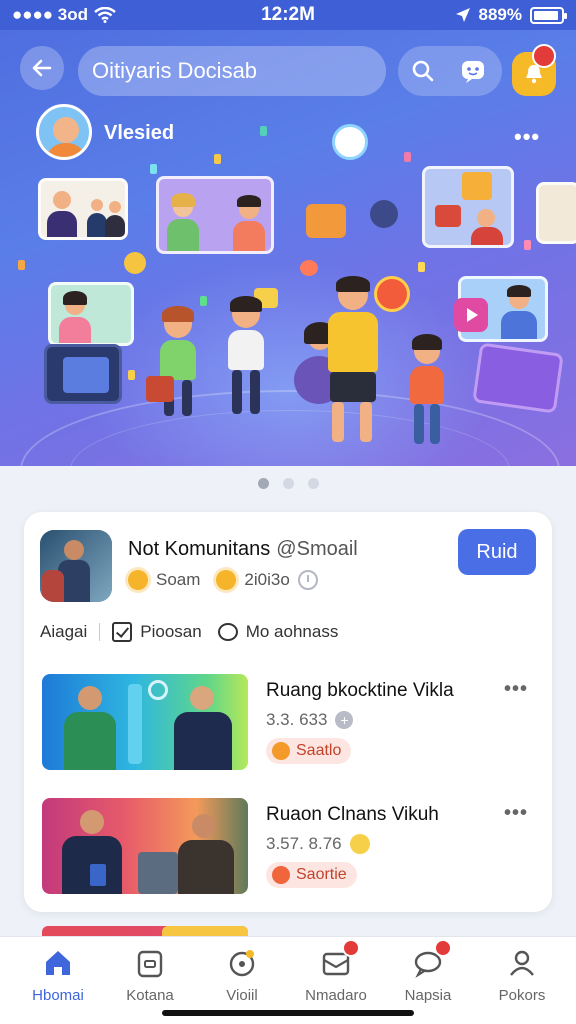  Describe the element at coordinates (360, 690) in the screenshot. I see `room-name: Ruang bkocktine Vikla` at that location.